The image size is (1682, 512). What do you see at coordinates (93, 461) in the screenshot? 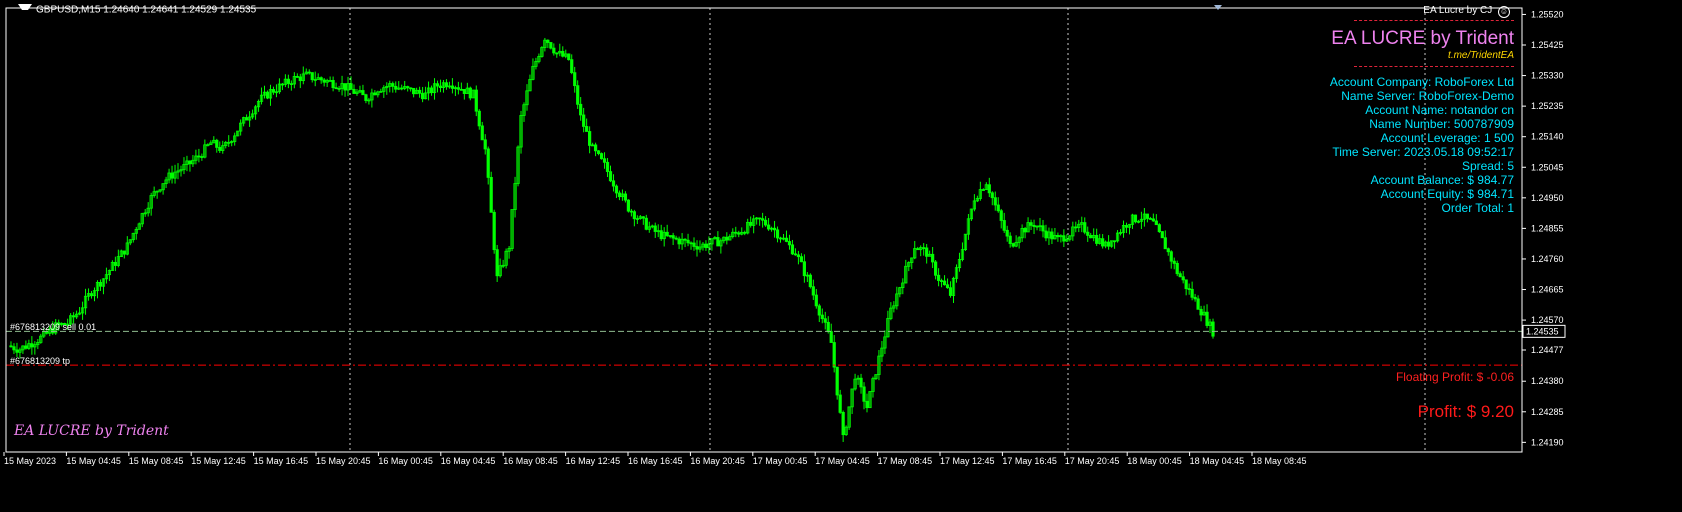
I see `x-tick-label: 15 May 04:45` at bounding box center [93, 461].